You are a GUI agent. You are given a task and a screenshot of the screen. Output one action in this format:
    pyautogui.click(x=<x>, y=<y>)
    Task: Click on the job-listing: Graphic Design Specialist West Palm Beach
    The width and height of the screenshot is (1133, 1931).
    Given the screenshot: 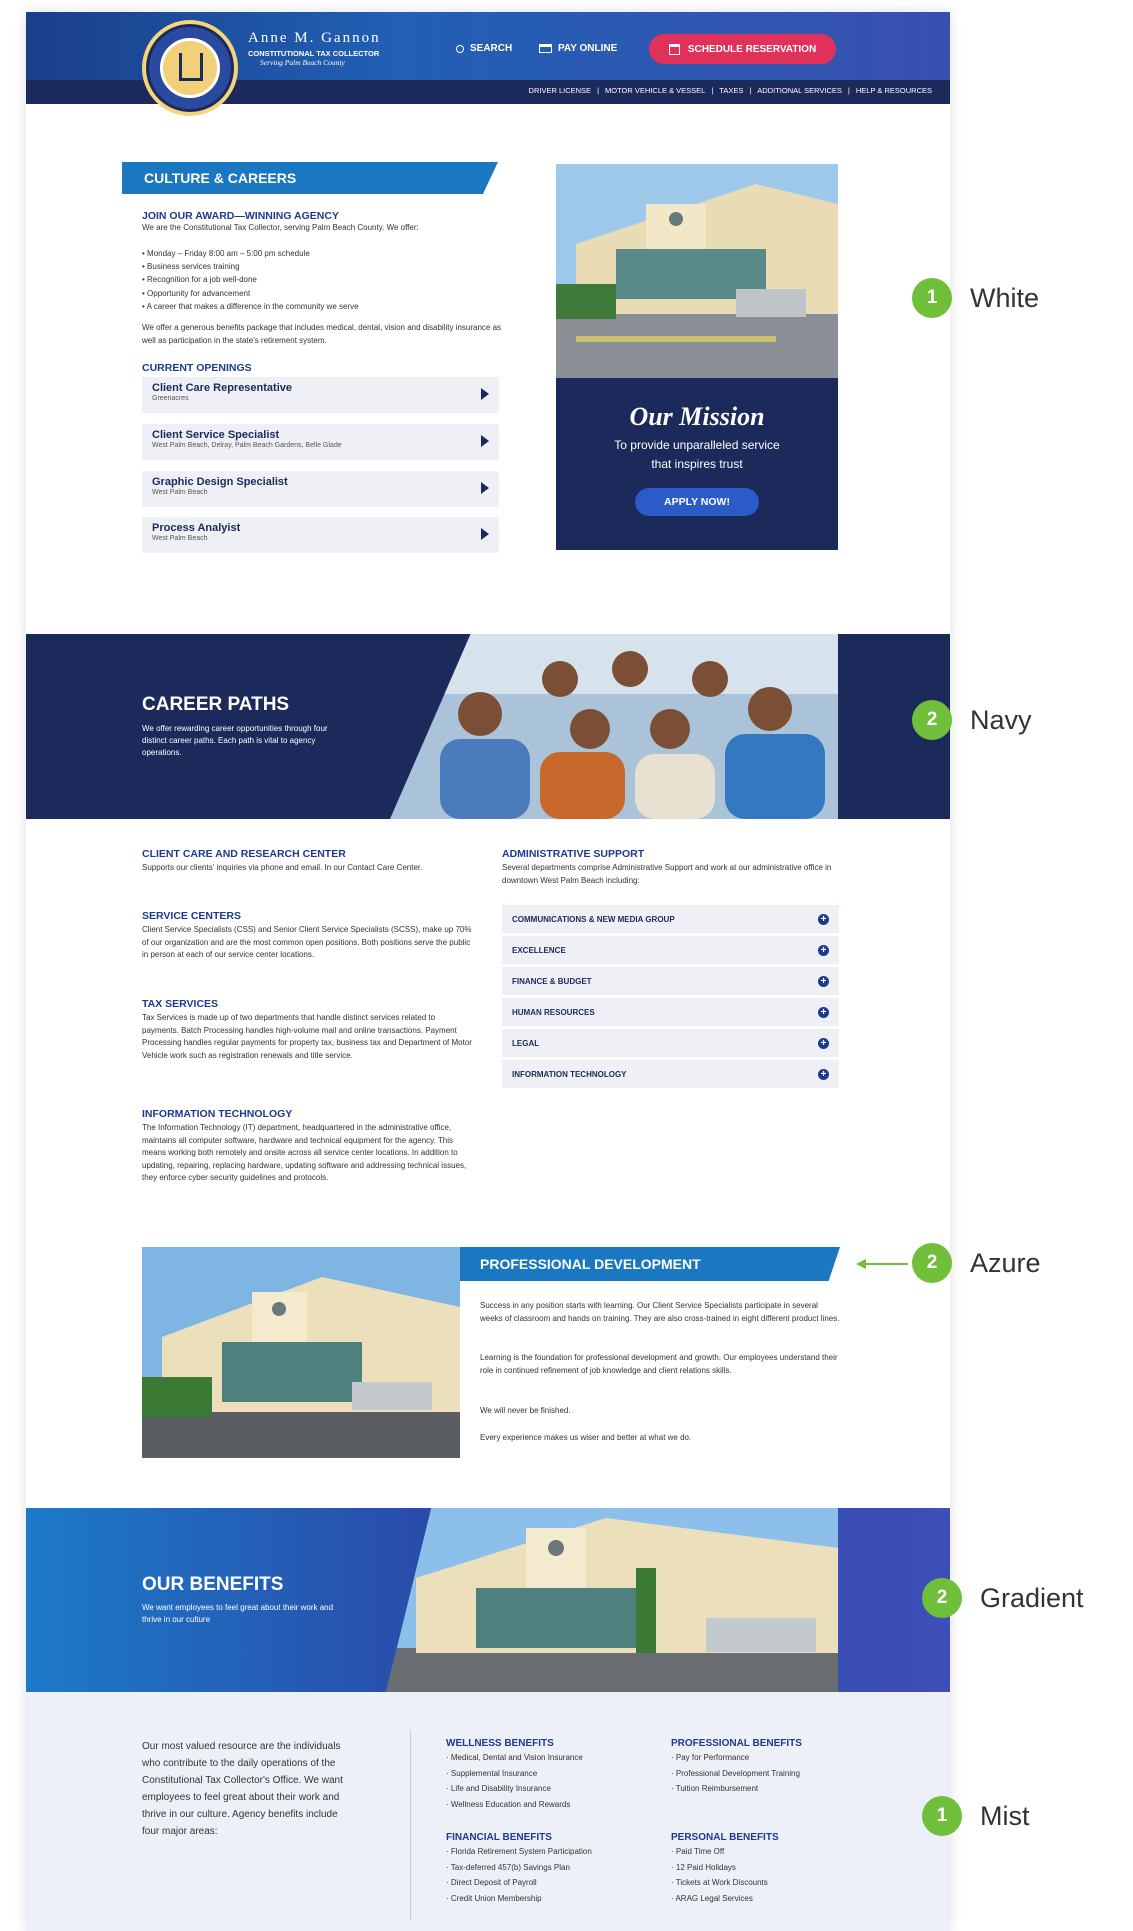 What is the action you would take?
    pyautogui.click(x=320, y=489)
    